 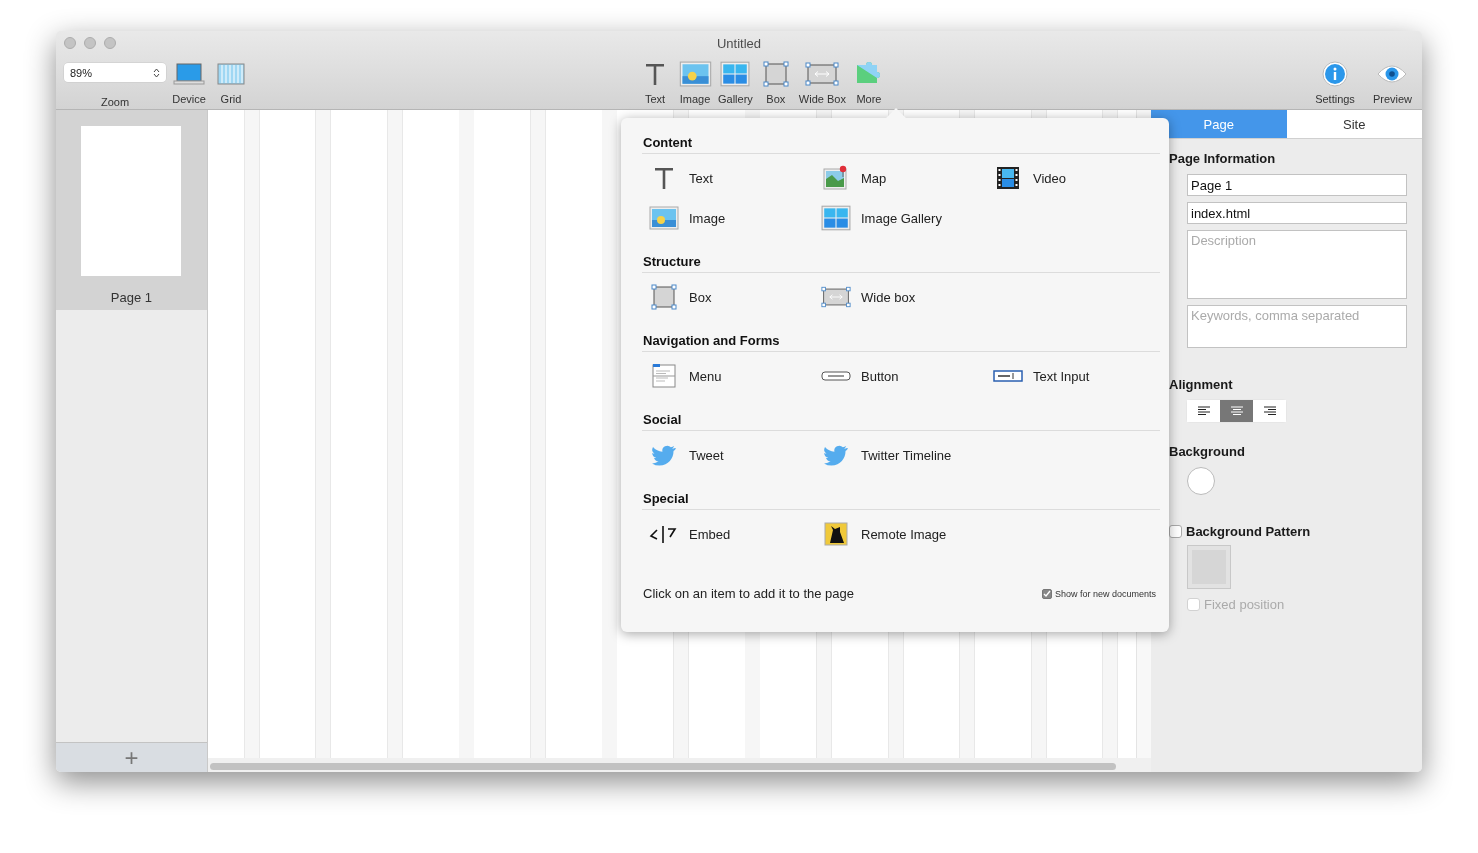 I want to click on section-title: Navigation and Forms, so click(x=901, y=342).